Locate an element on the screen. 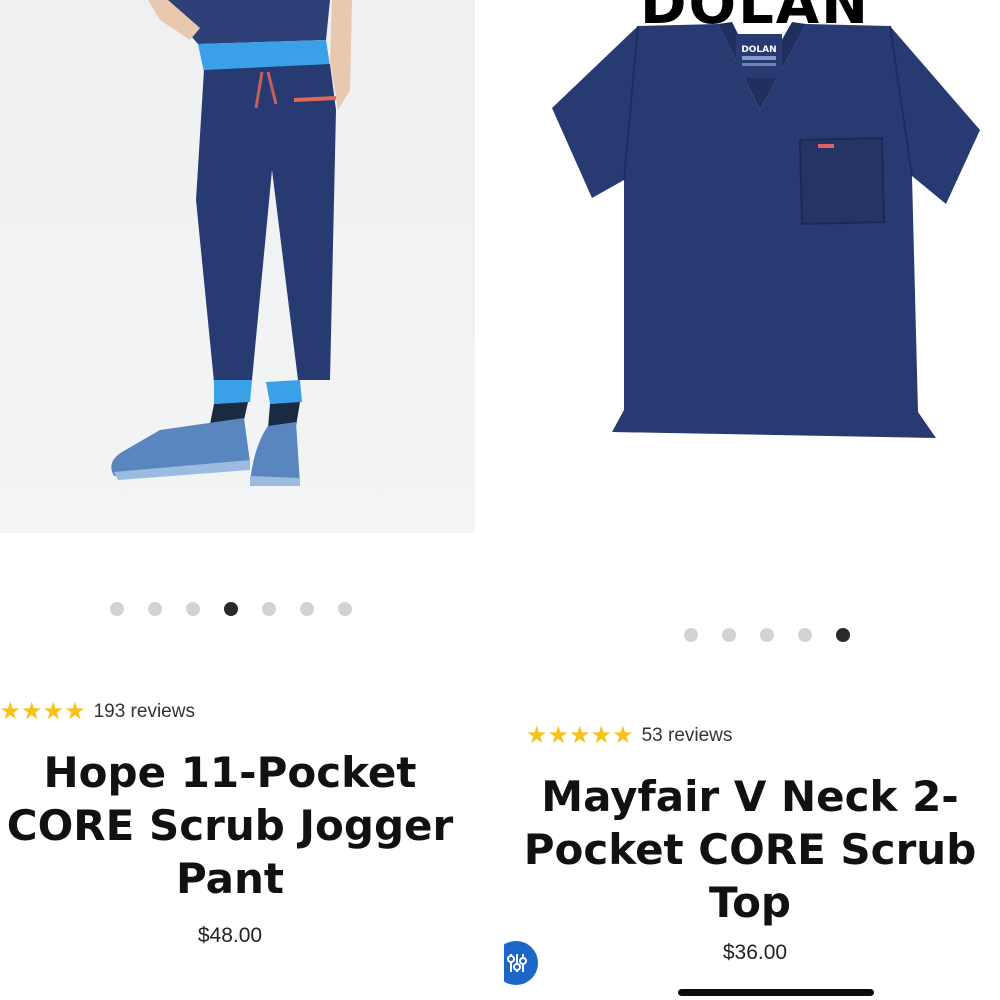 This screenshot has height=1000, width=1000. product-title-line: Mayfair V Neck 2- is located at coordinates (750, 796).